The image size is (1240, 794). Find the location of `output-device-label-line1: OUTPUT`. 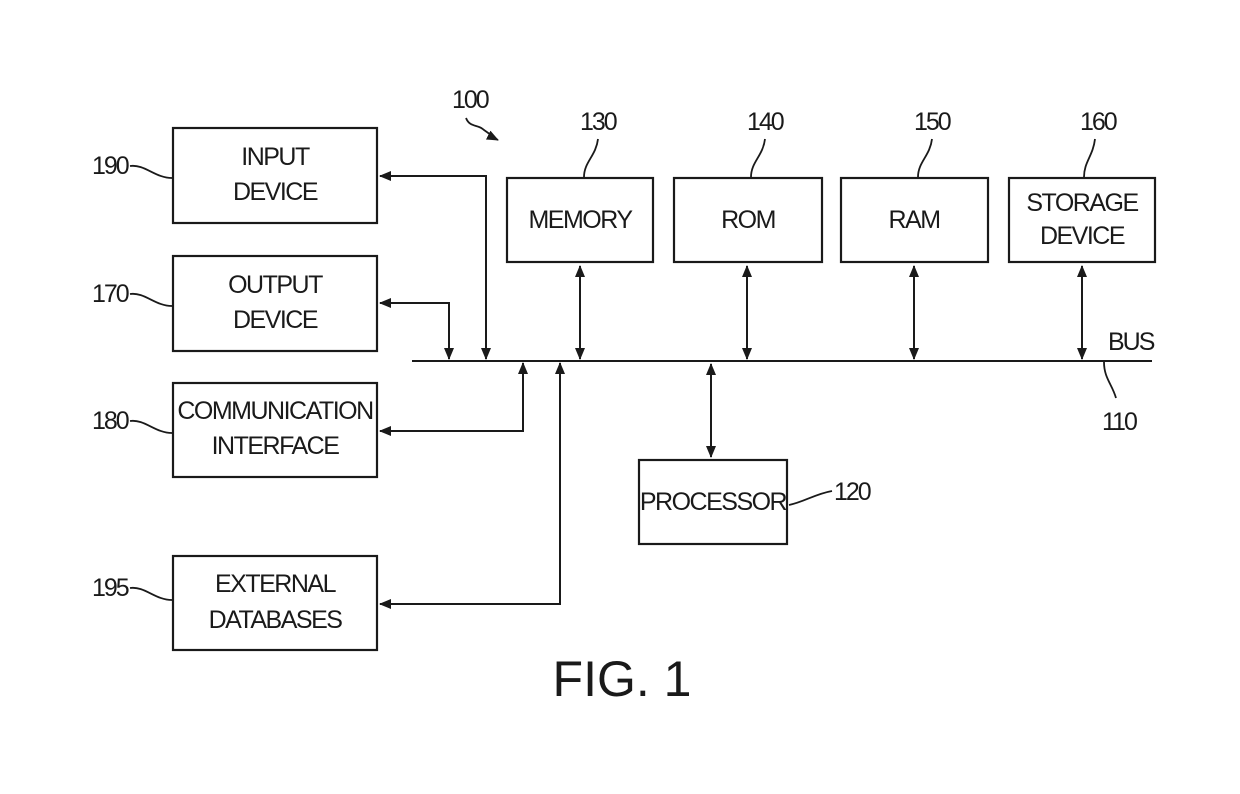

output-device-label-line1: OUTPUT is located at coordinates (275, 285).